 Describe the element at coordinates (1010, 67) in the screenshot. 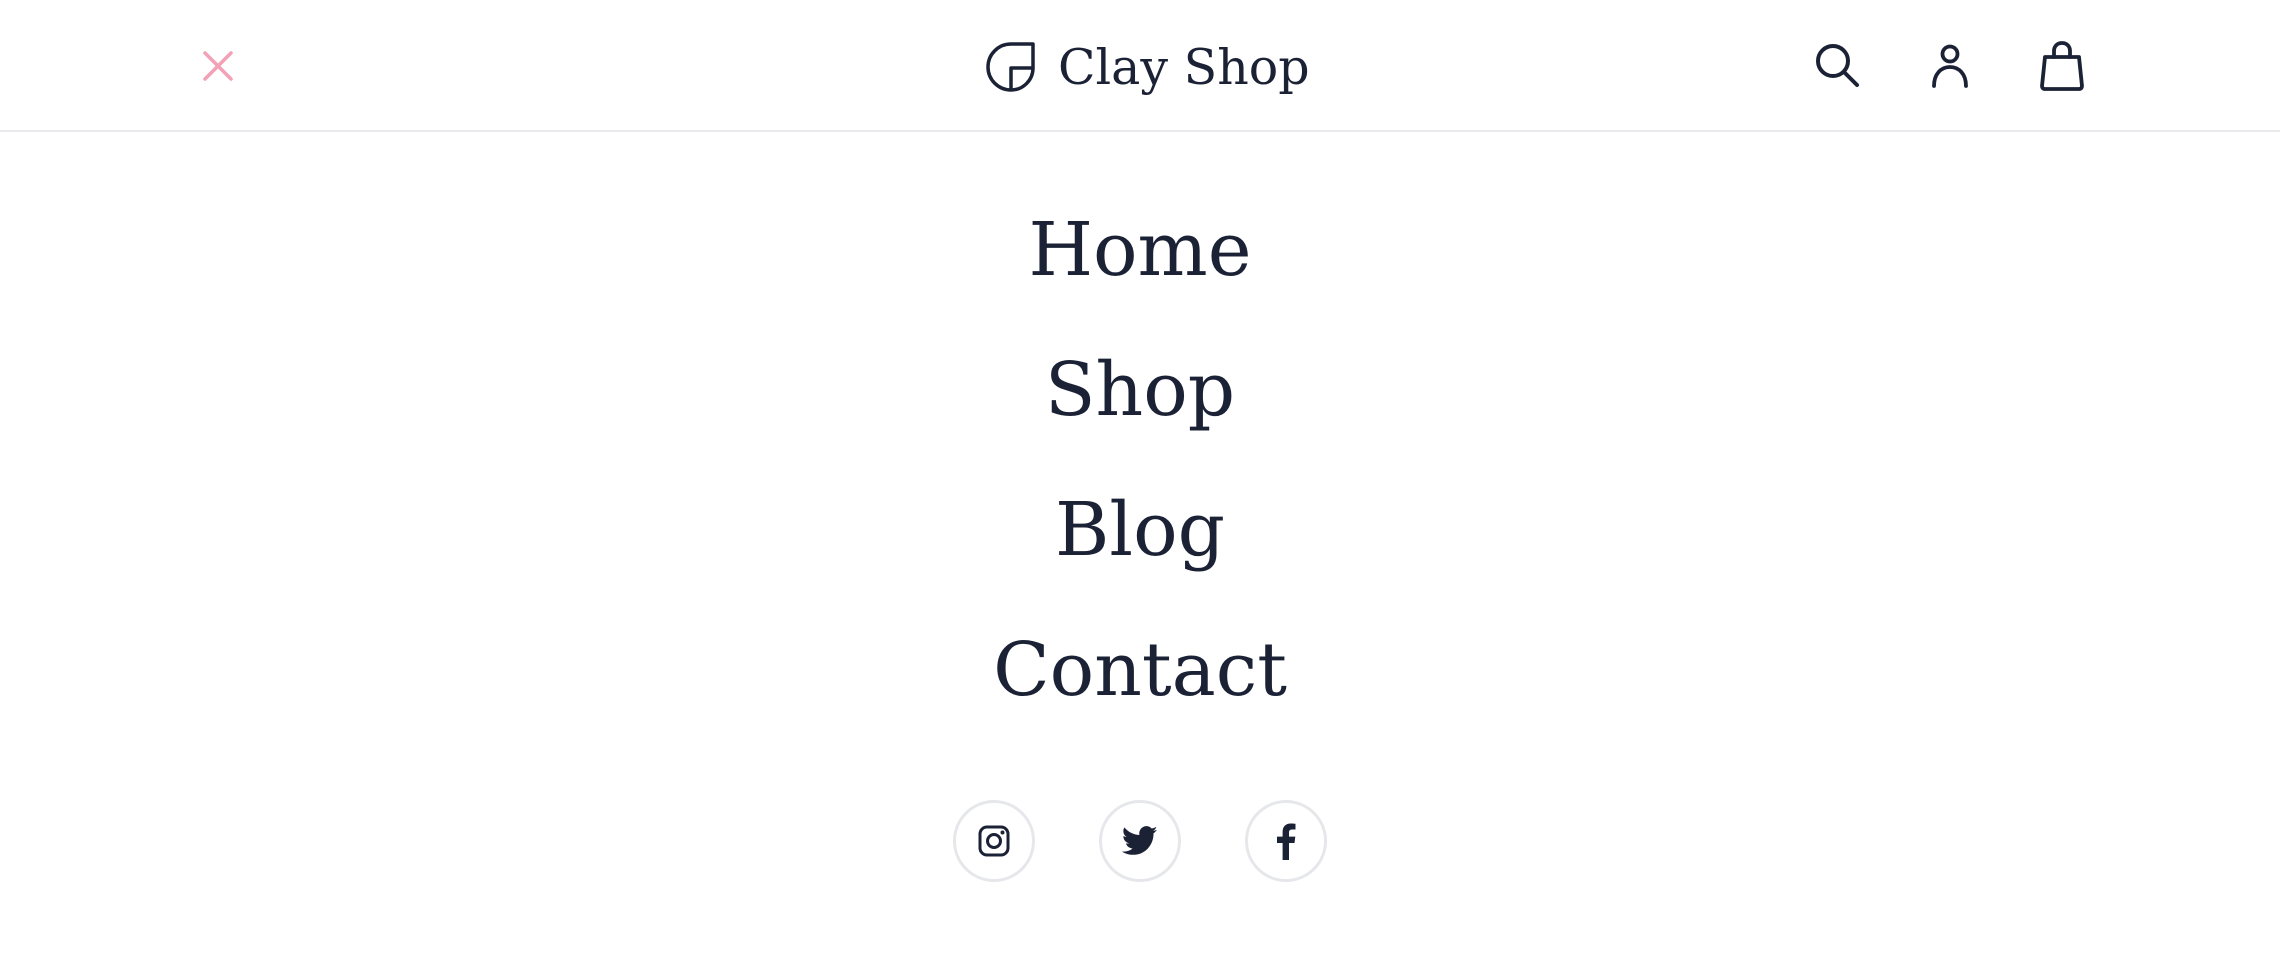

I see `brand-logo-icon` at that location.